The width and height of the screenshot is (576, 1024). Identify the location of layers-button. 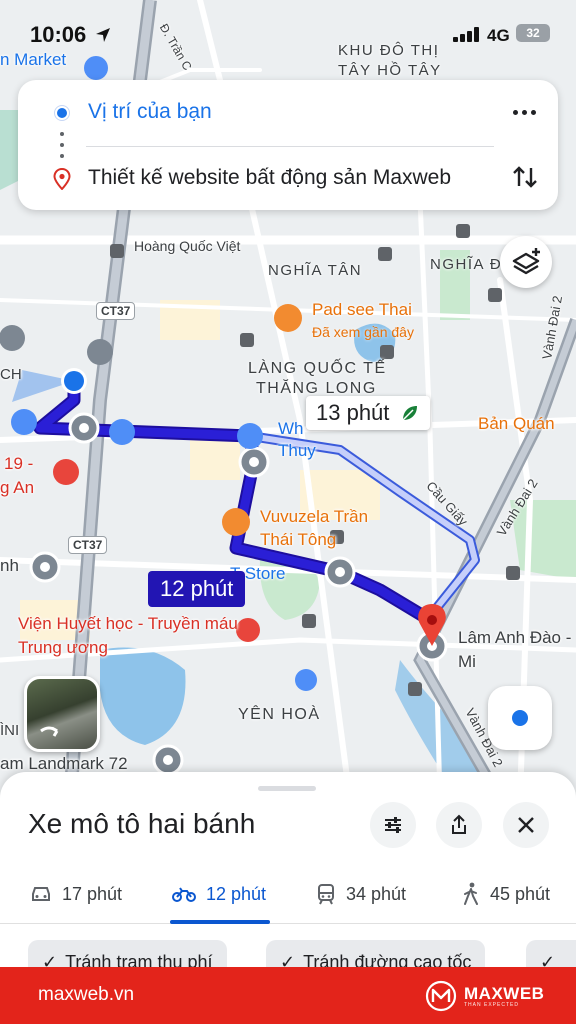
(526, 262).